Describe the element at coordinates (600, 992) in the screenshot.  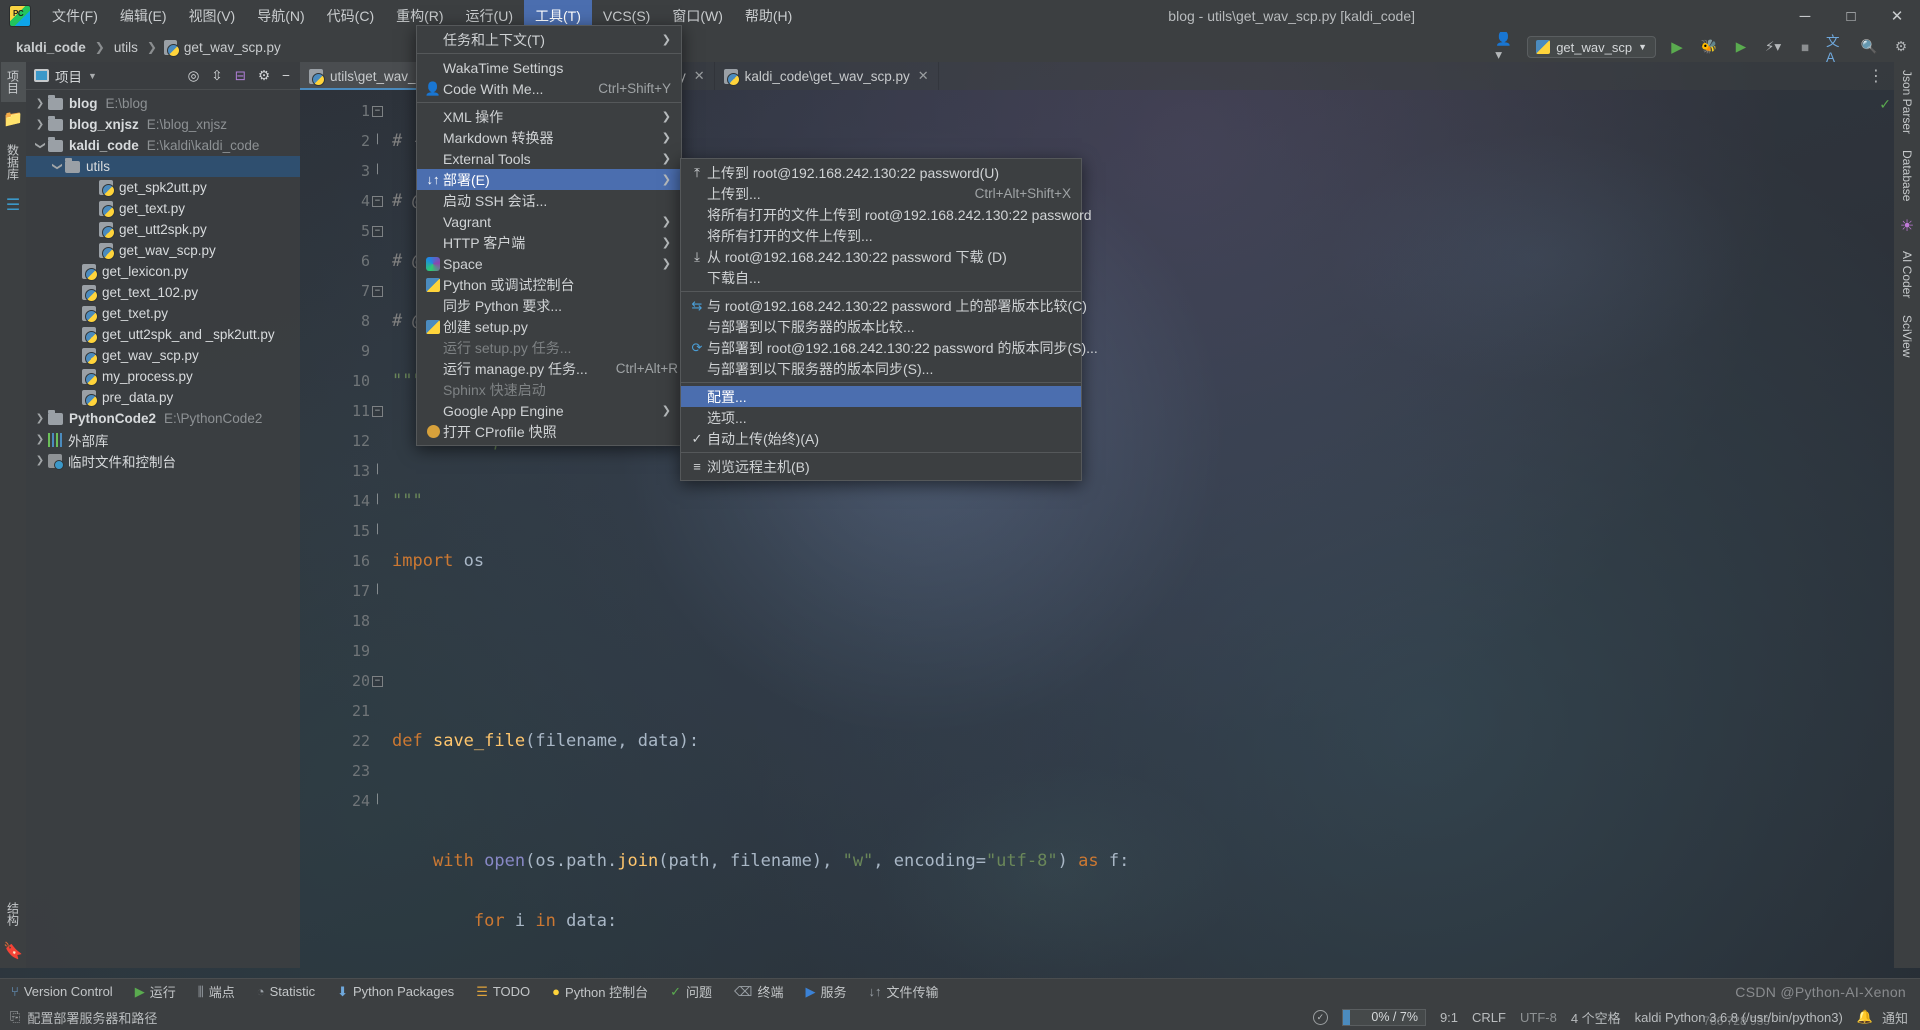
I see `bottom-tool-python: ● Python 控制台` at that location.